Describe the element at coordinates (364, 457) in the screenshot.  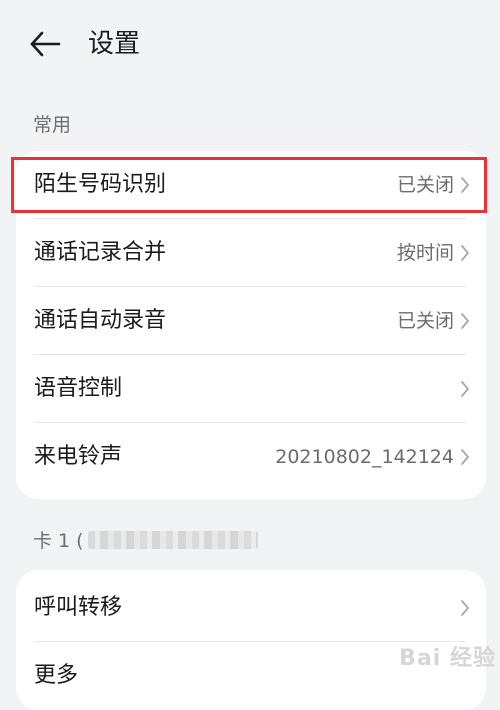
I see `row-value: 20210802_142124` at that location.